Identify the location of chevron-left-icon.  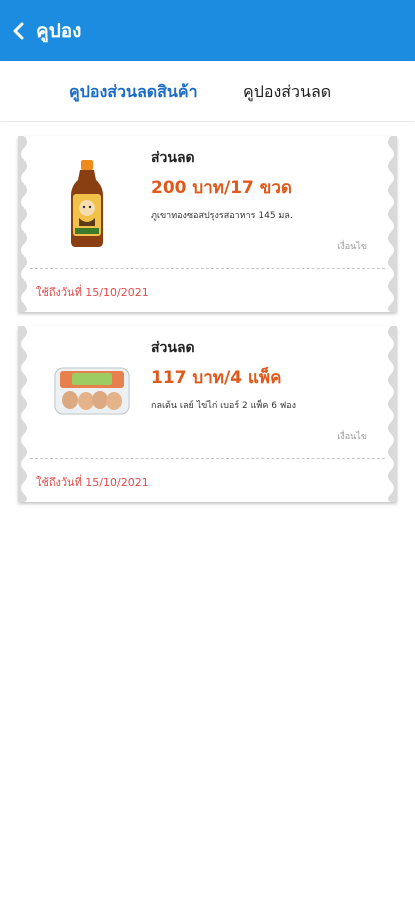
(18, 30).